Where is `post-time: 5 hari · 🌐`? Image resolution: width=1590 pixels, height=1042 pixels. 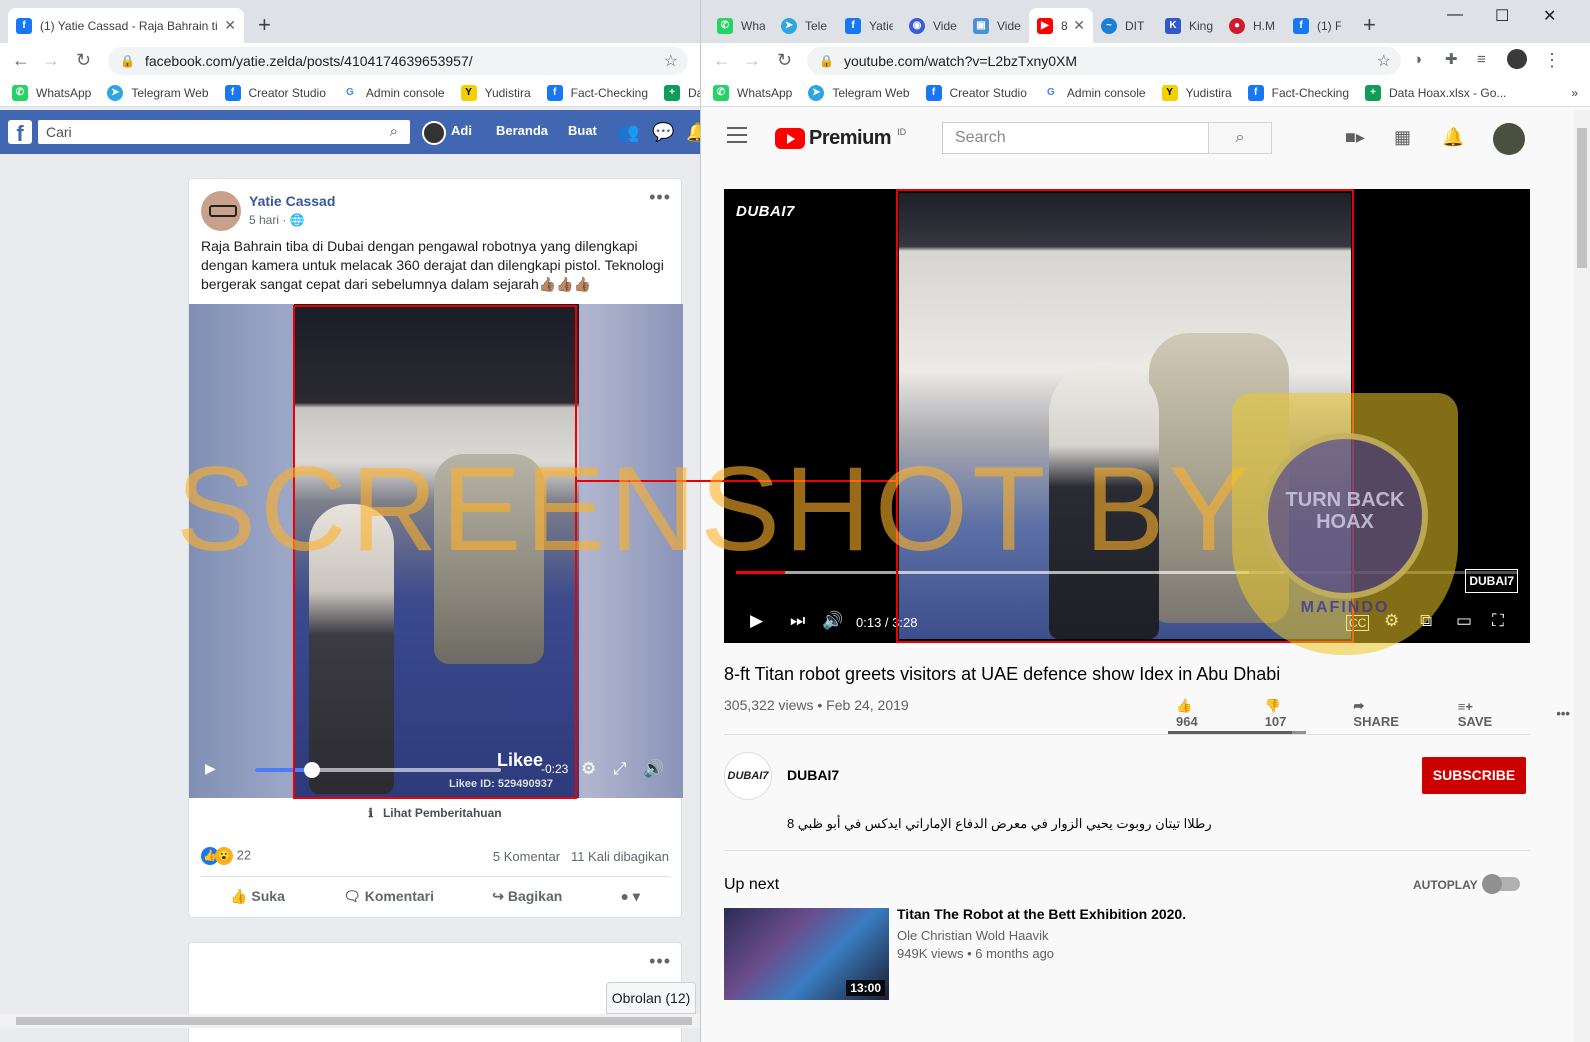 post-time: 5 hari · 🌐 is located at coordinates (277, 220).